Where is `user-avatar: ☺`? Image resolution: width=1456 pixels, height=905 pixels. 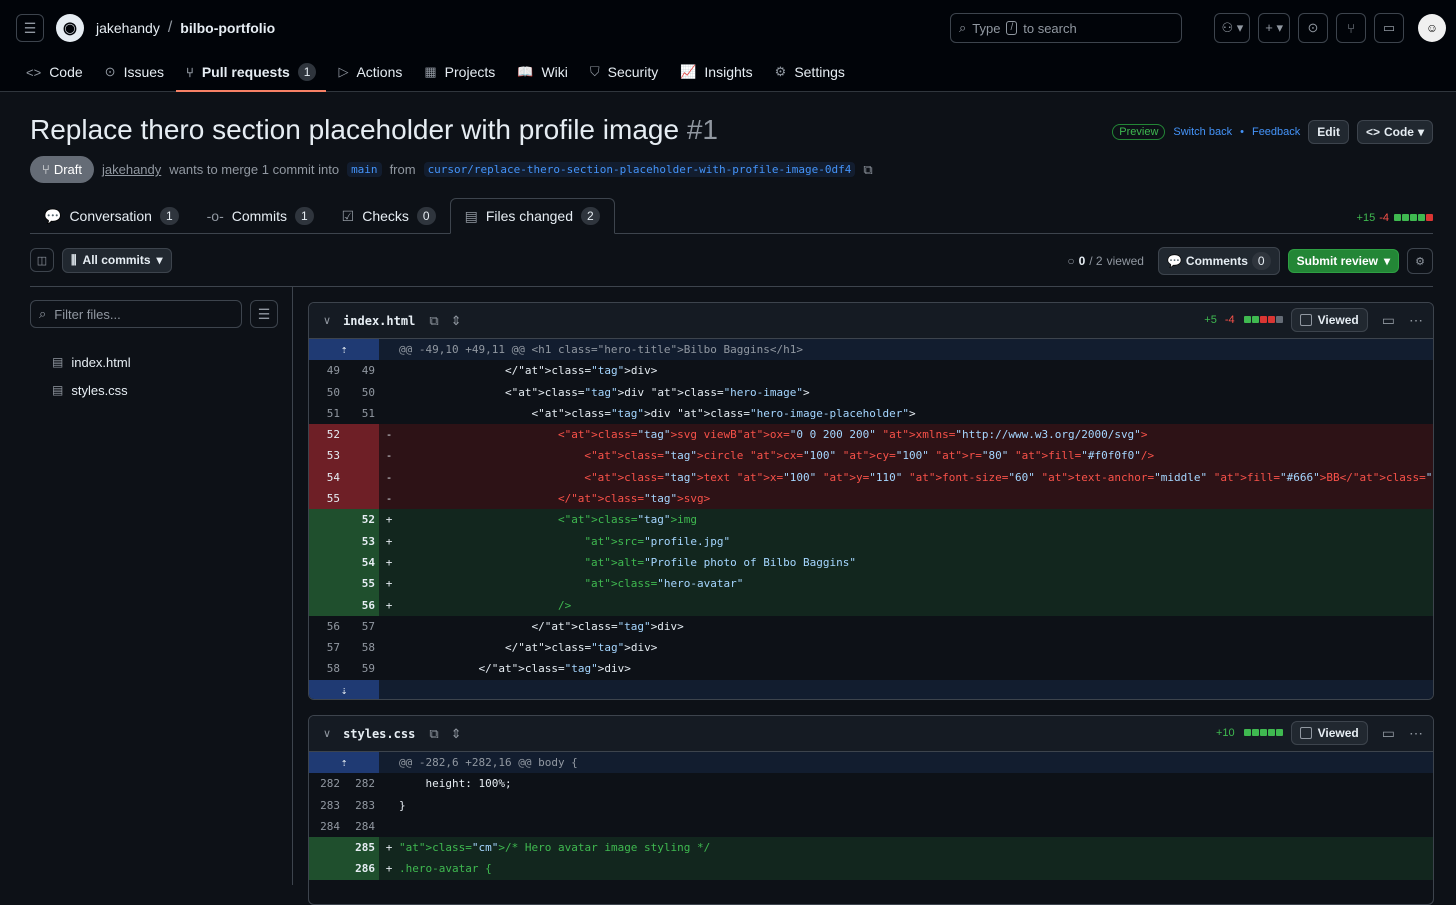
user-avatar: ☺ is located at coordinates (1432, 28).